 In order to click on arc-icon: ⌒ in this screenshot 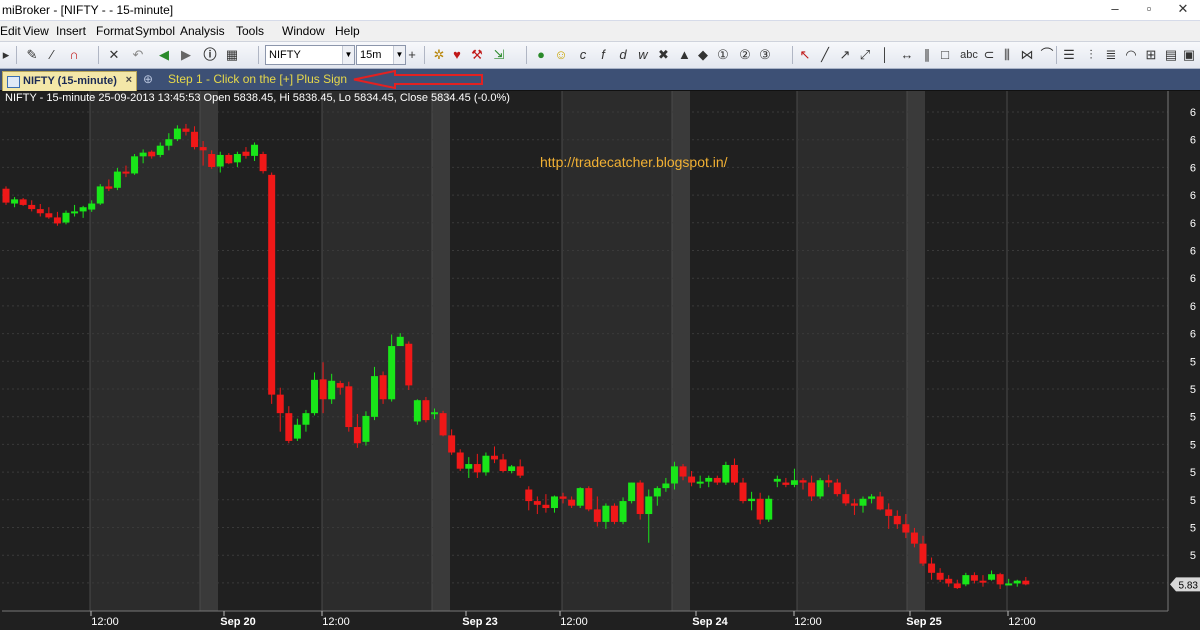, I will do `click(1047, 55)`.